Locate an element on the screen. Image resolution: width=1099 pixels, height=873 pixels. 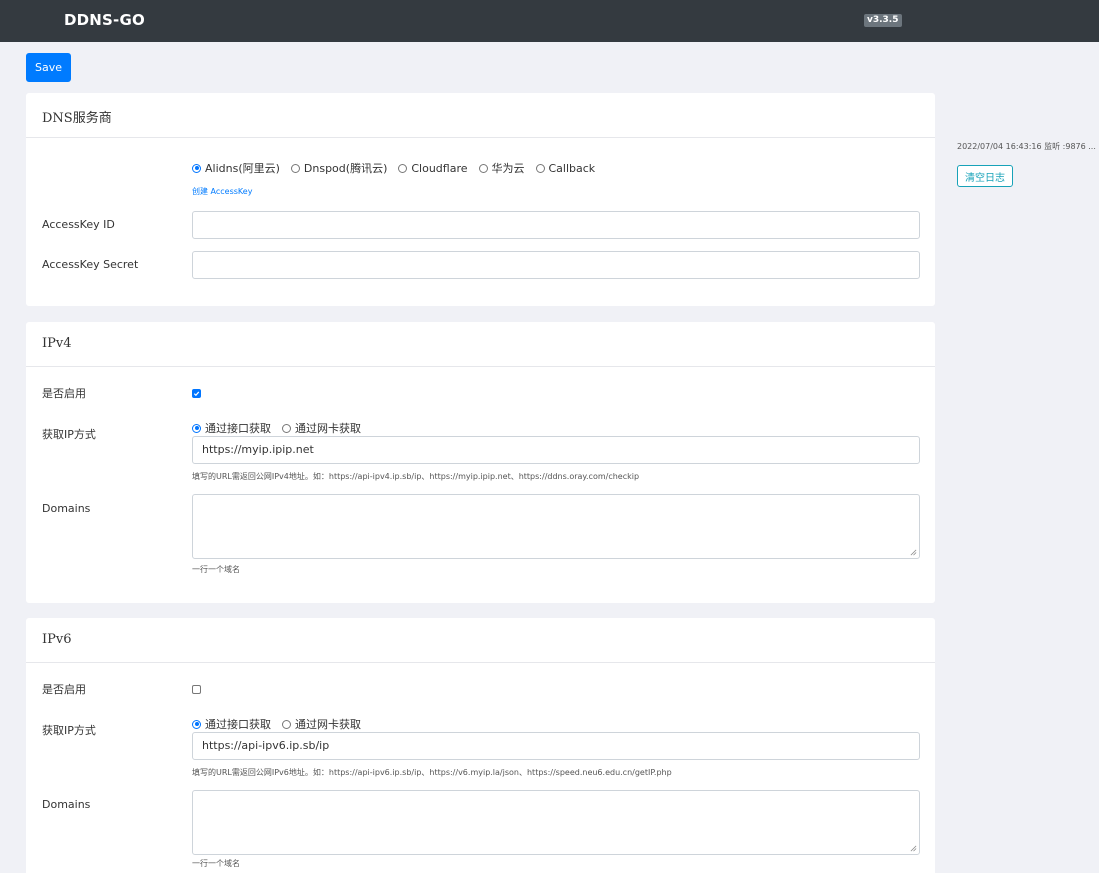
radio-callback: Callback is located at coordinates (565, 168).